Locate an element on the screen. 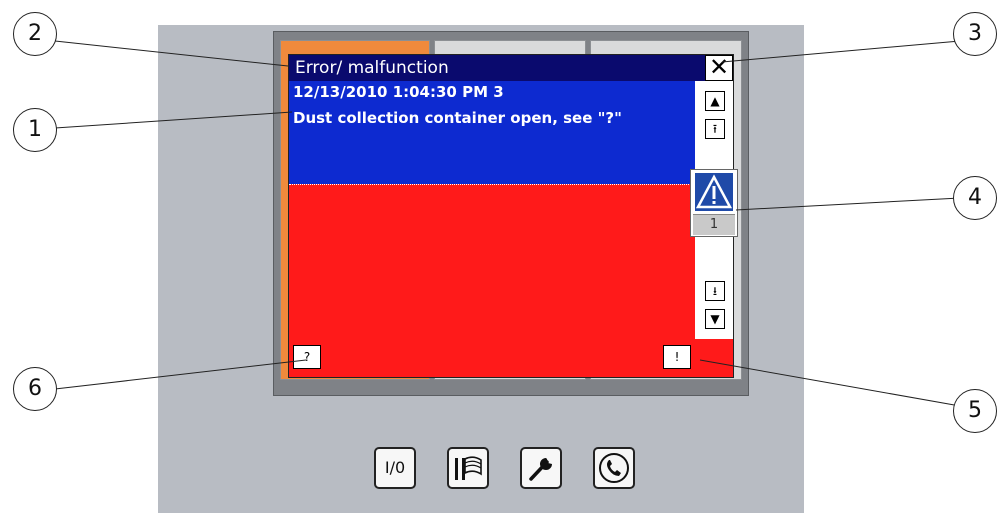 This screenshot has width=1005, height=513. flags-icon is located at coordinates (468, 468).